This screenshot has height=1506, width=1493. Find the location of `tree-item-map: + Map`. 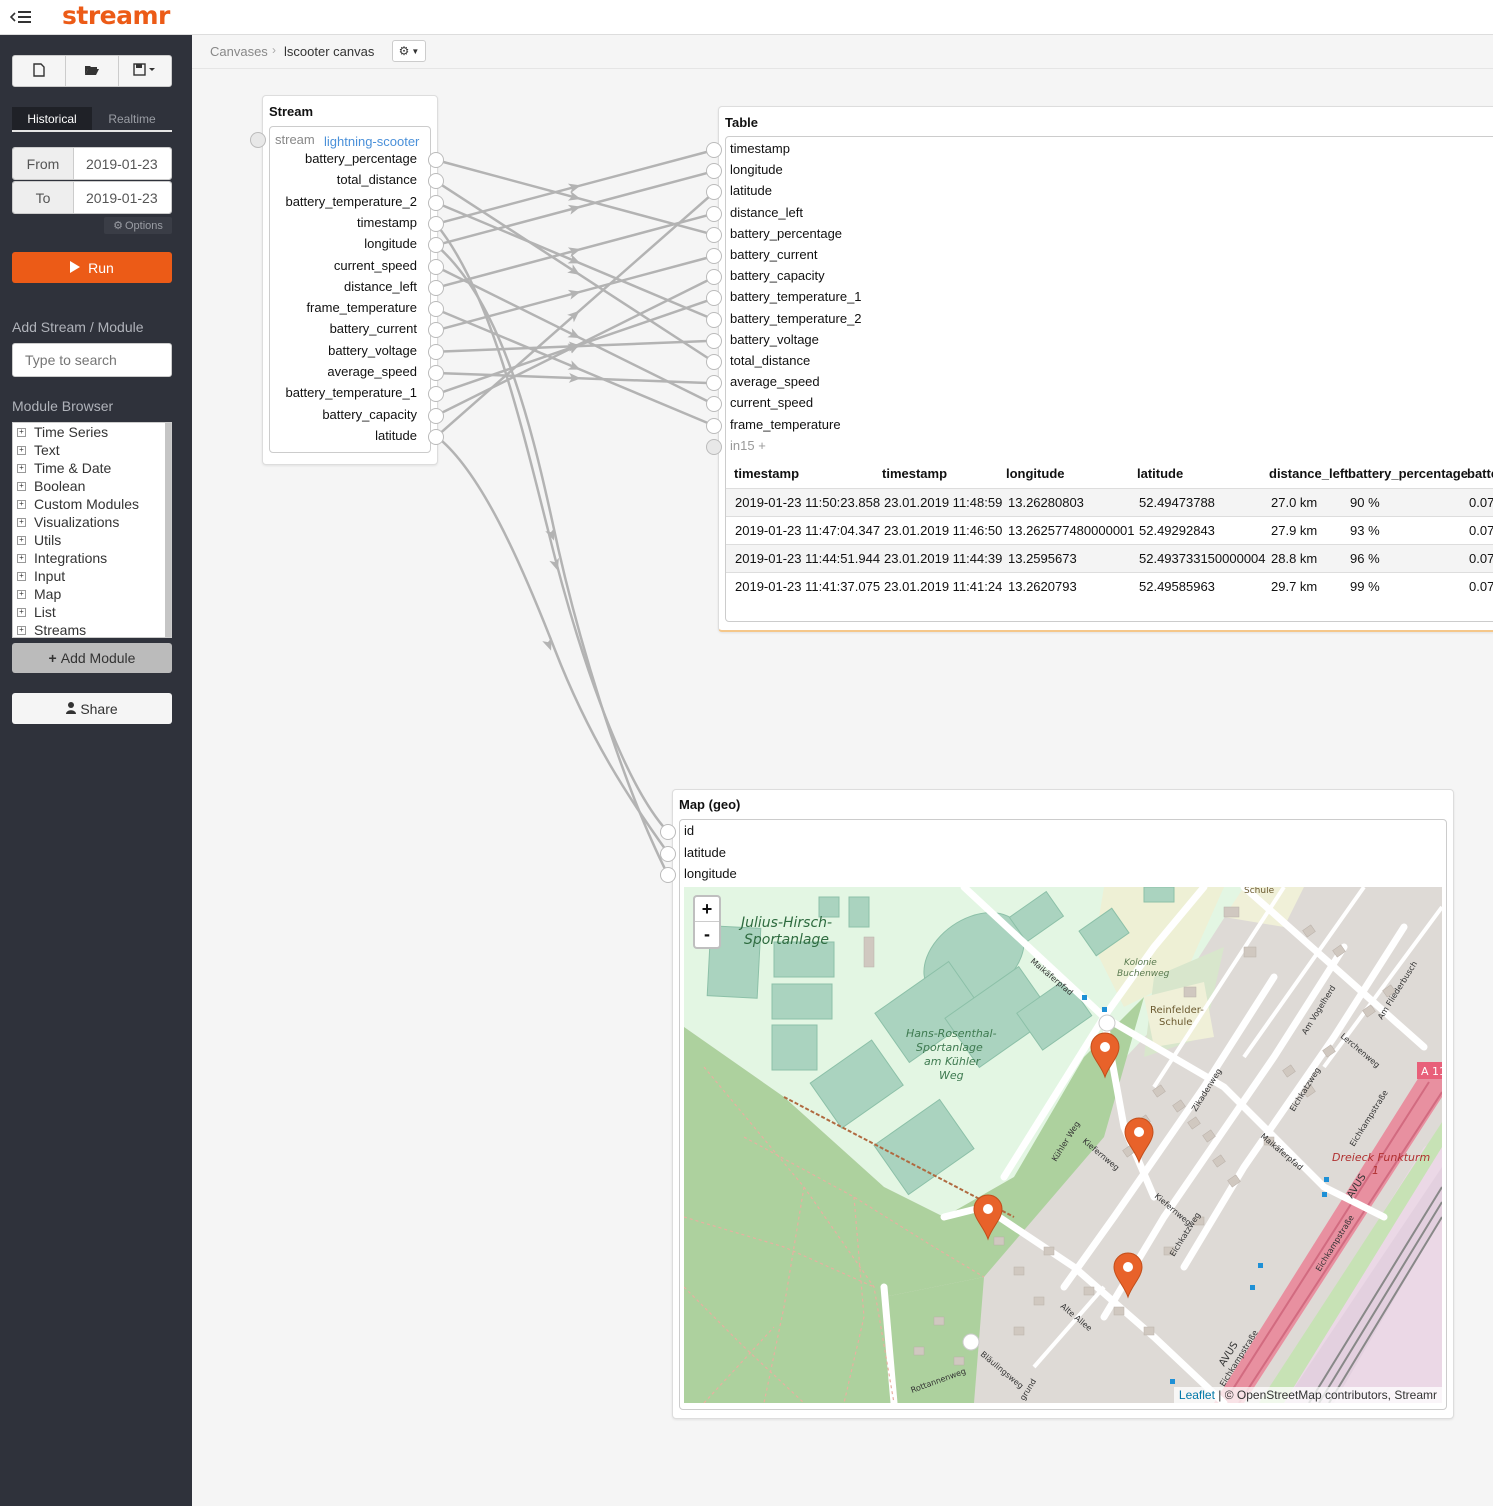

tree-item-map: + Map is located at coordinates (92, 594).